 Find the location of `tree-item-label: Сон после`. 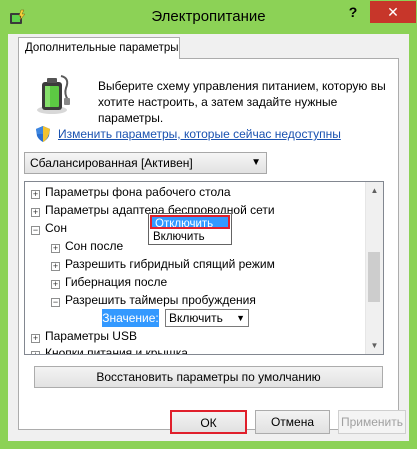

tree-item-label: Сон после is located at coordinates (94, 246).